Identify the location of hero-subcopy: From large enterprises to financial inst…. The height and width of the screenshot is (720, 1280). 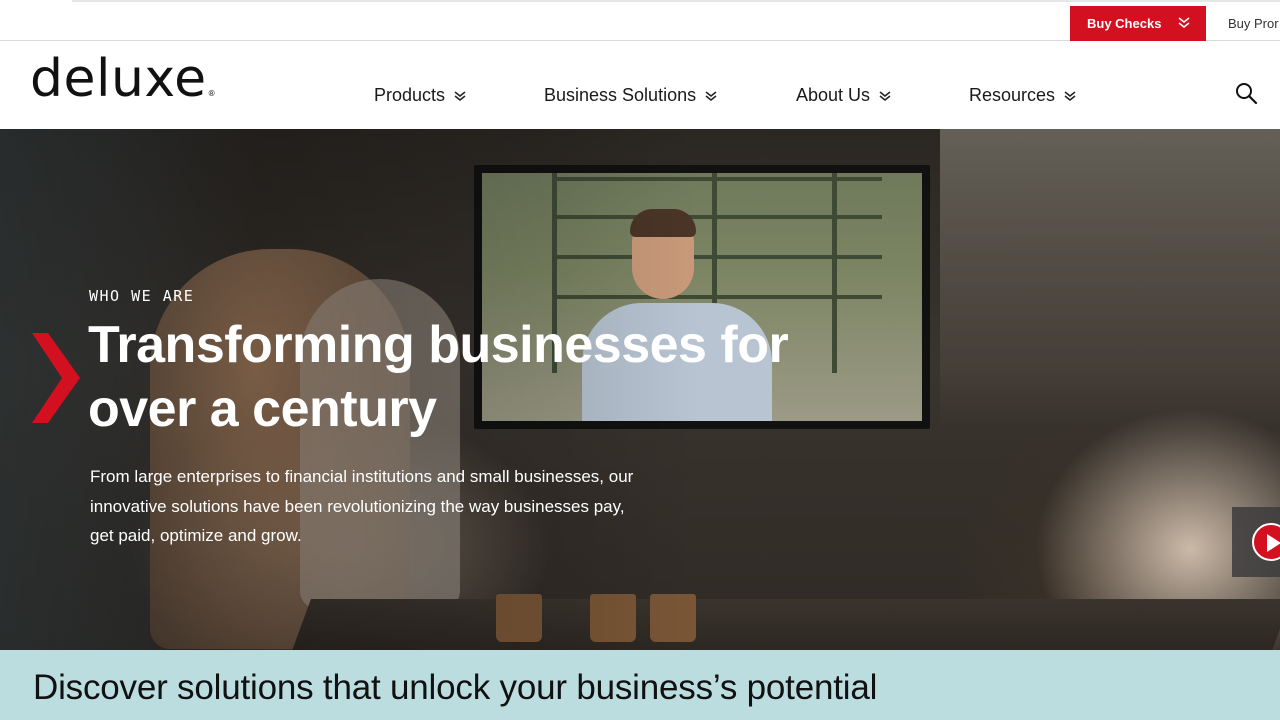
(362, 506).